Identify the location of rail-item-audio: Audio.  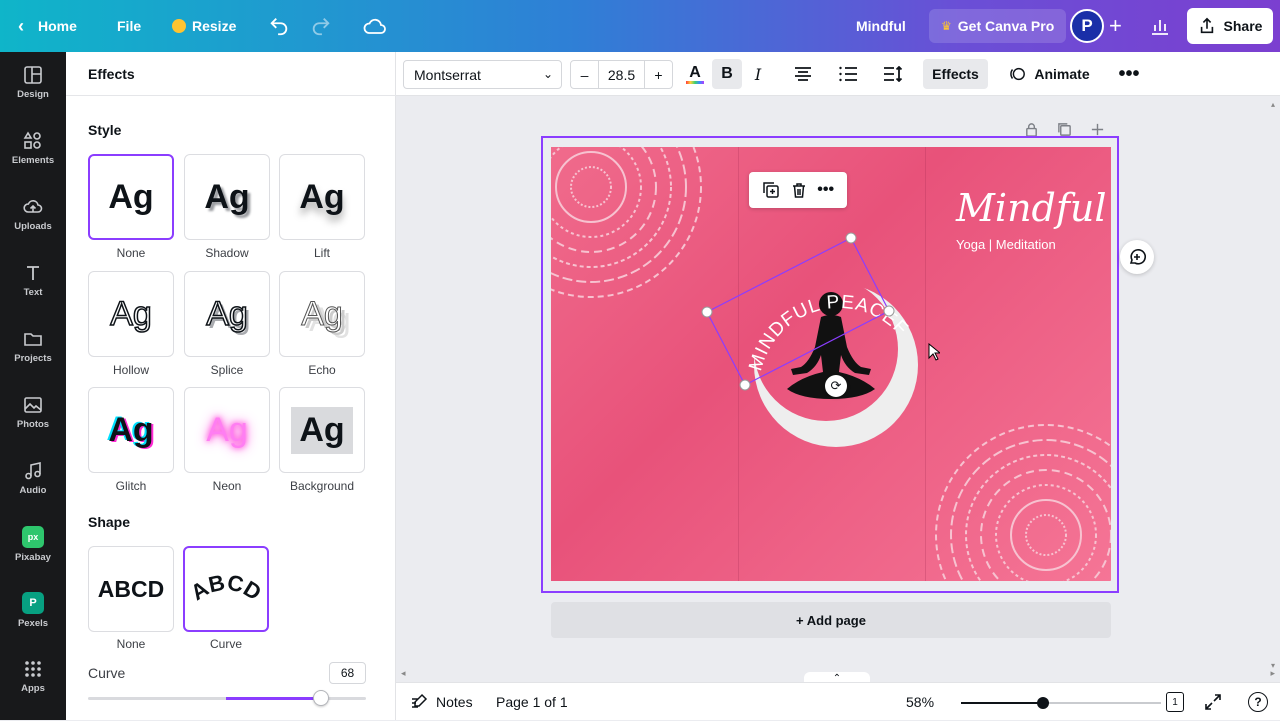
(33, 478).